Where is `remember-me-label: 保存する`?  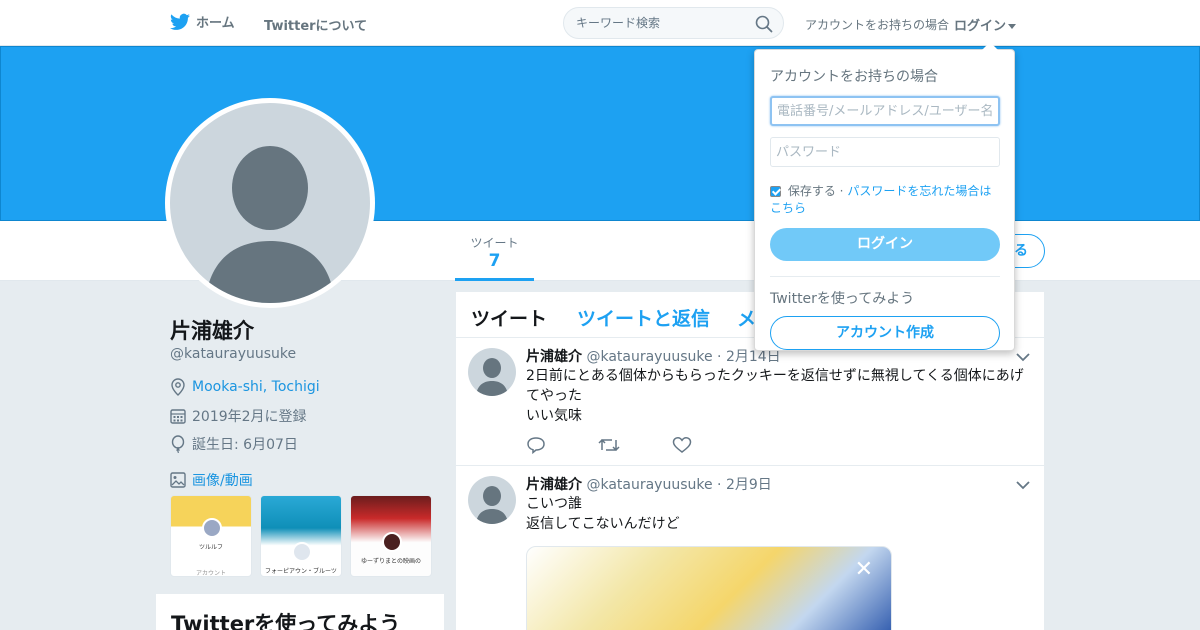 remember-me-label: 保存する is located at coordinates (811, 191).